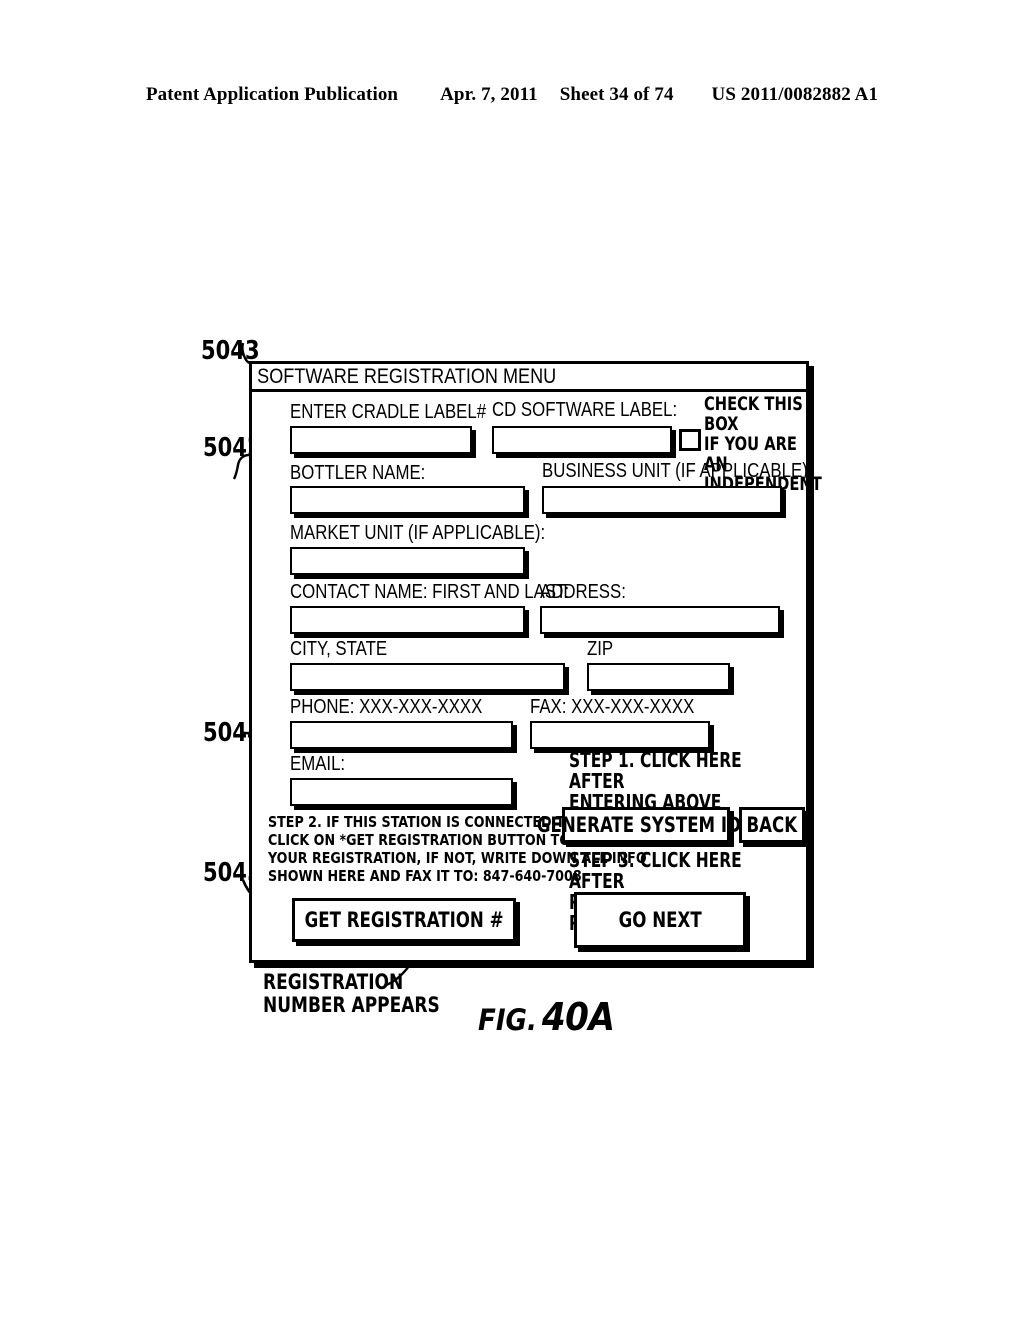 This screenshot has height=1320, width=1024. I want to click on input-cradle-label, so click(381, 440).